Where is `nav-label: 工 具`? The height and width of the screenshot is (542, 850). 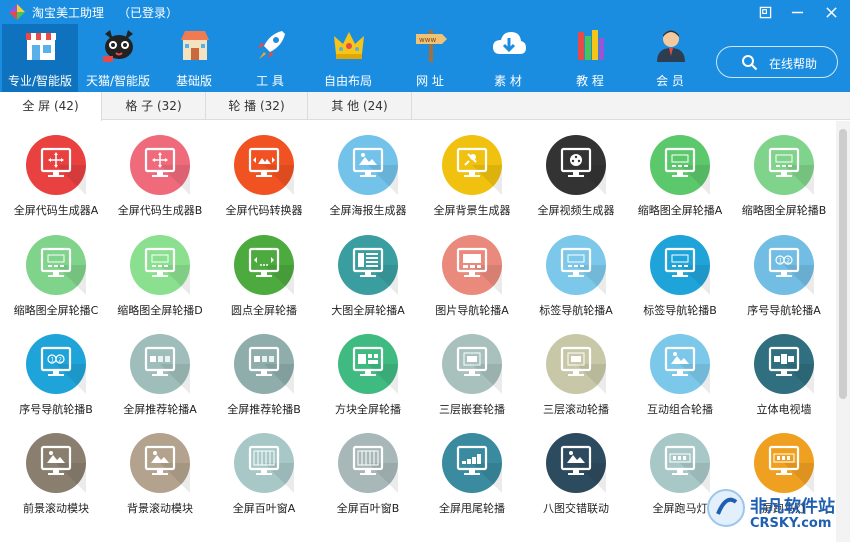 nav-label: 工 具 is located at coordinates (270, 81).